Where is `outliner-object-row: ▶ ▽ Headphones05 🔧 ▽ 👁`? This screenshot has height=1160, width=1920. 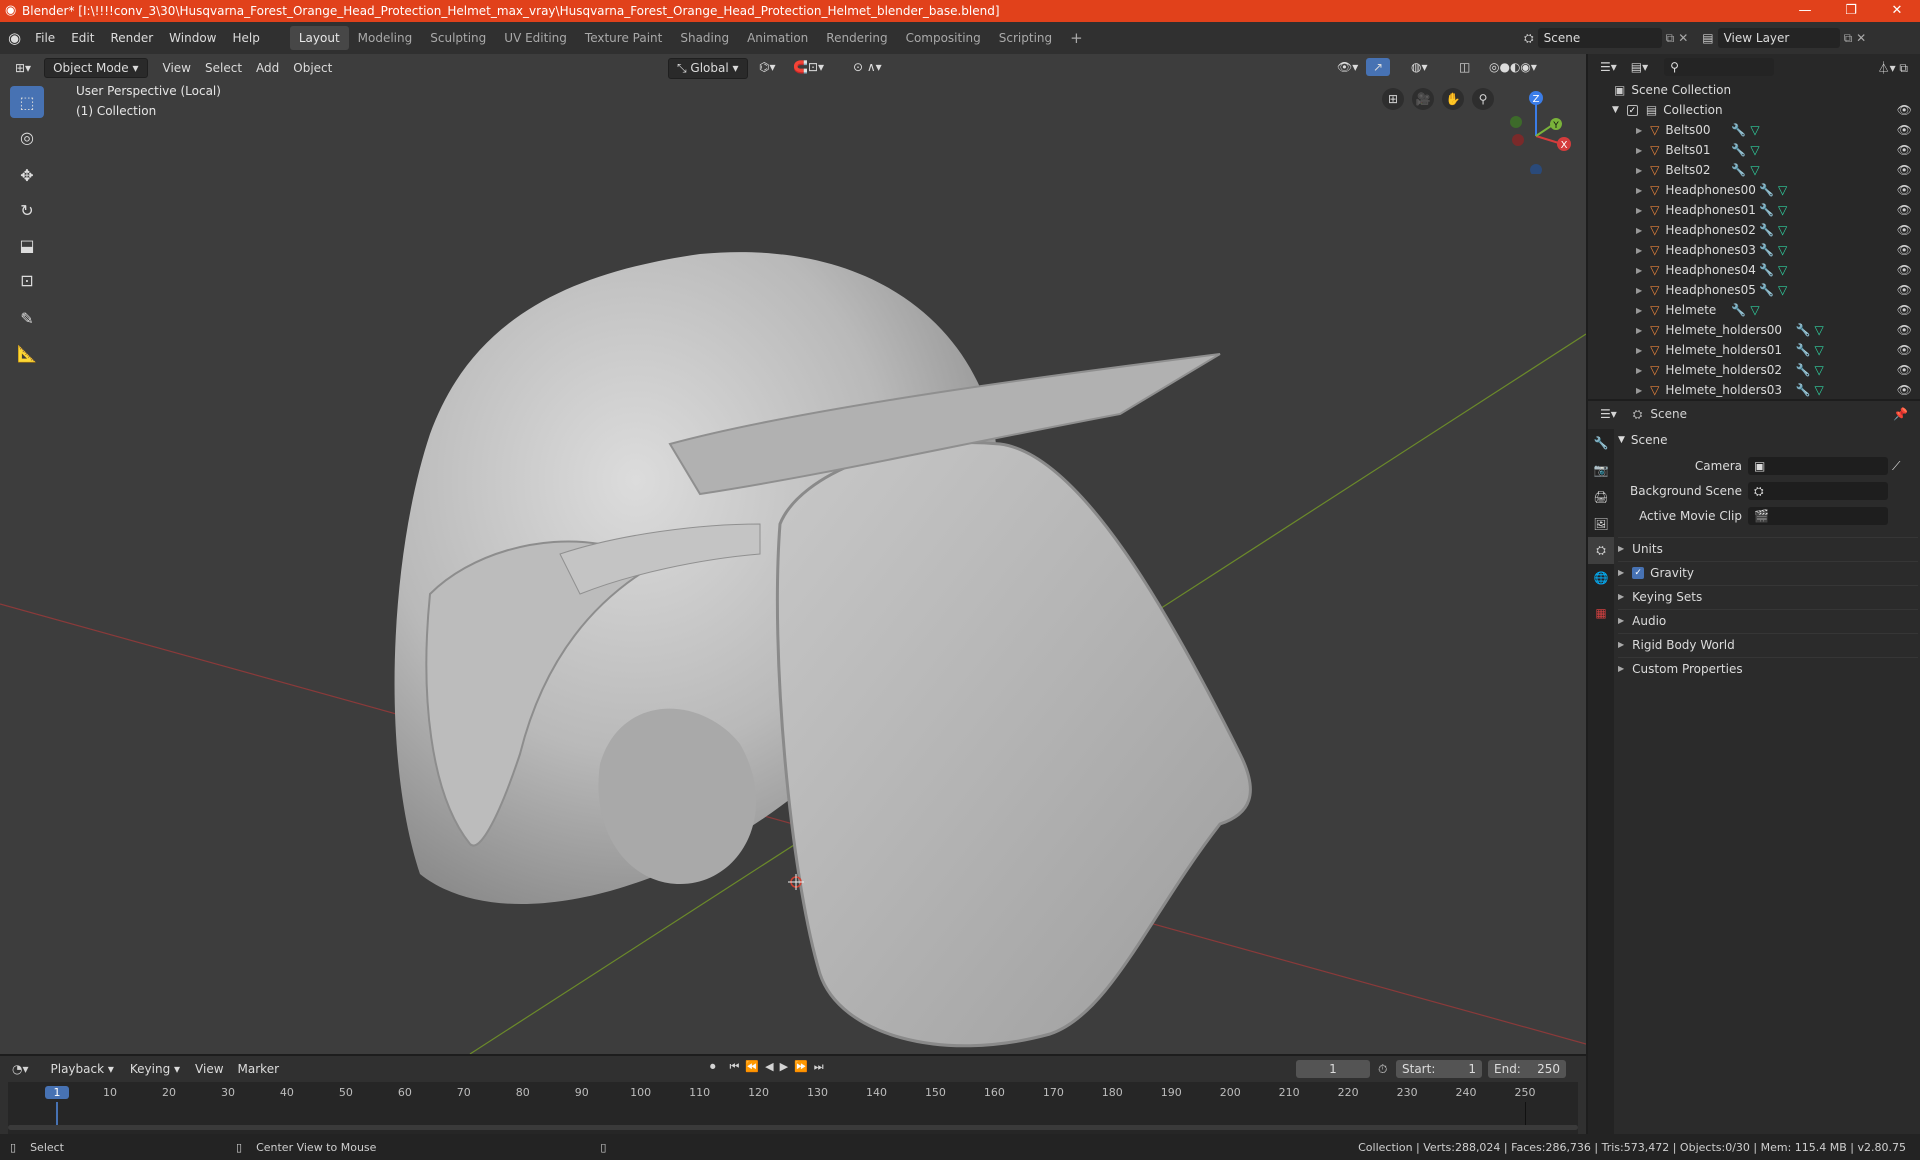
outliner-object-row: ▶ ▽ Headphones05 🔧 ▽ 👁 is located at coordinates (1754, 290).